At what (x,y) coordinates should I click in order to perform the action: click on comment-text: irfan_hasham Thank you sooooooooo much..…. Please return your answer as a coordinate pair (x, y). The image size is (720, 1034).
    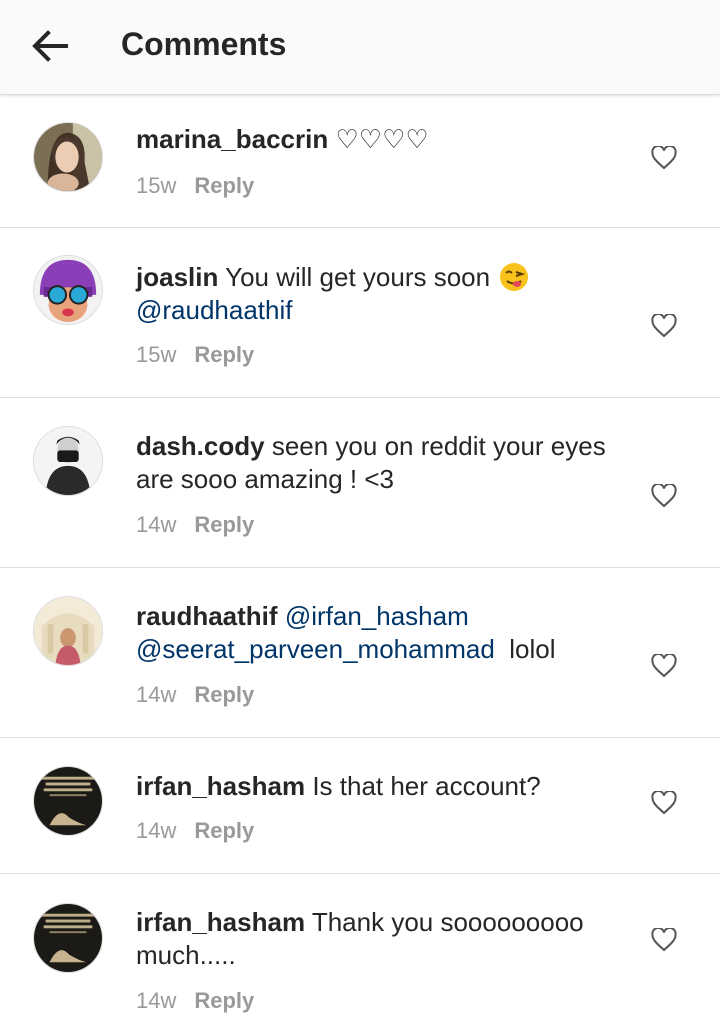
    Looking at the image, I should click on (371, 939).